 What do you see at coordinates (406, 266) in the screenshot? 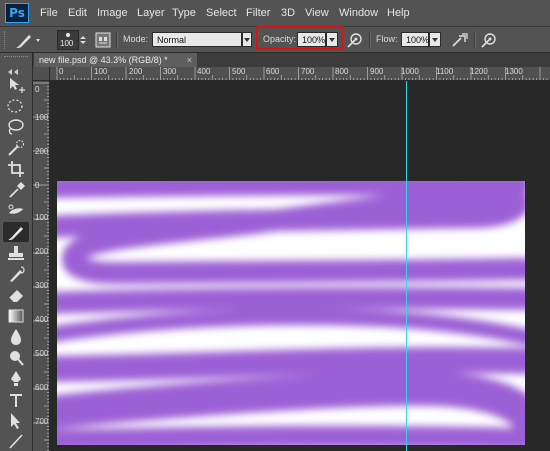
I see `vertical-guide-line` at bounding box center [406, 266].